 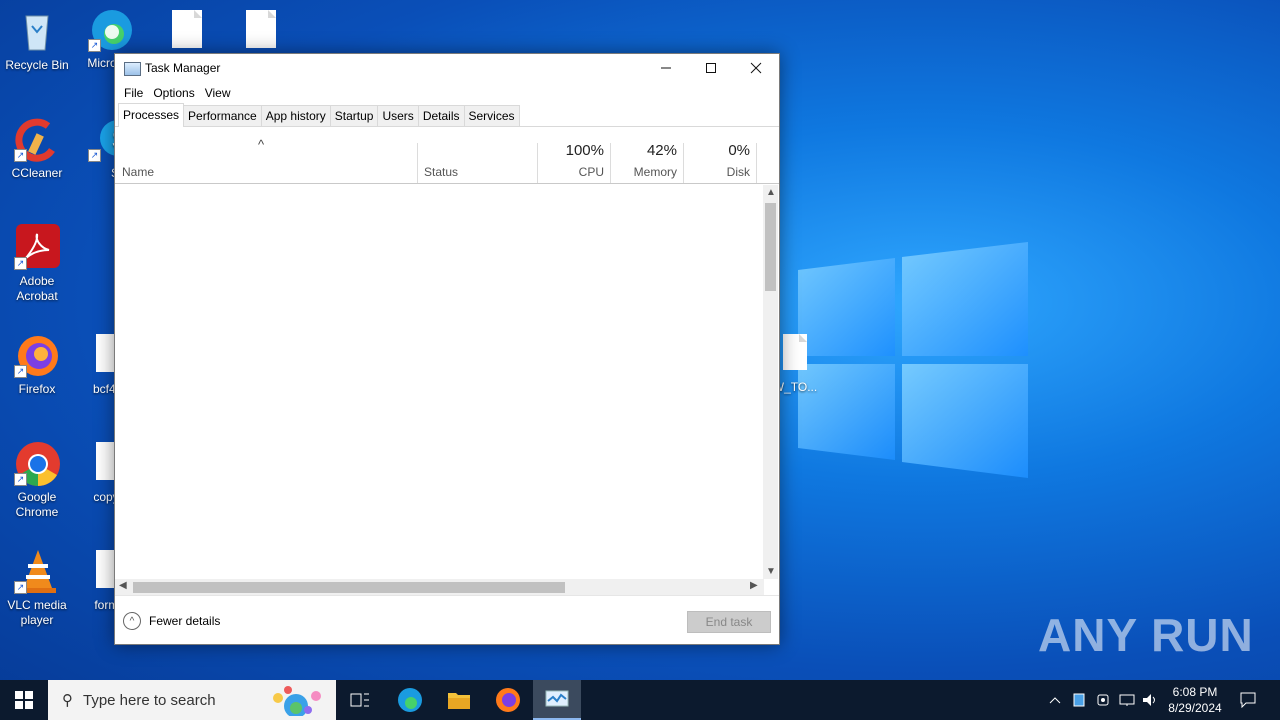 I want to click on icon-label: Adobe Acrobat, so click(x=37, y=288).